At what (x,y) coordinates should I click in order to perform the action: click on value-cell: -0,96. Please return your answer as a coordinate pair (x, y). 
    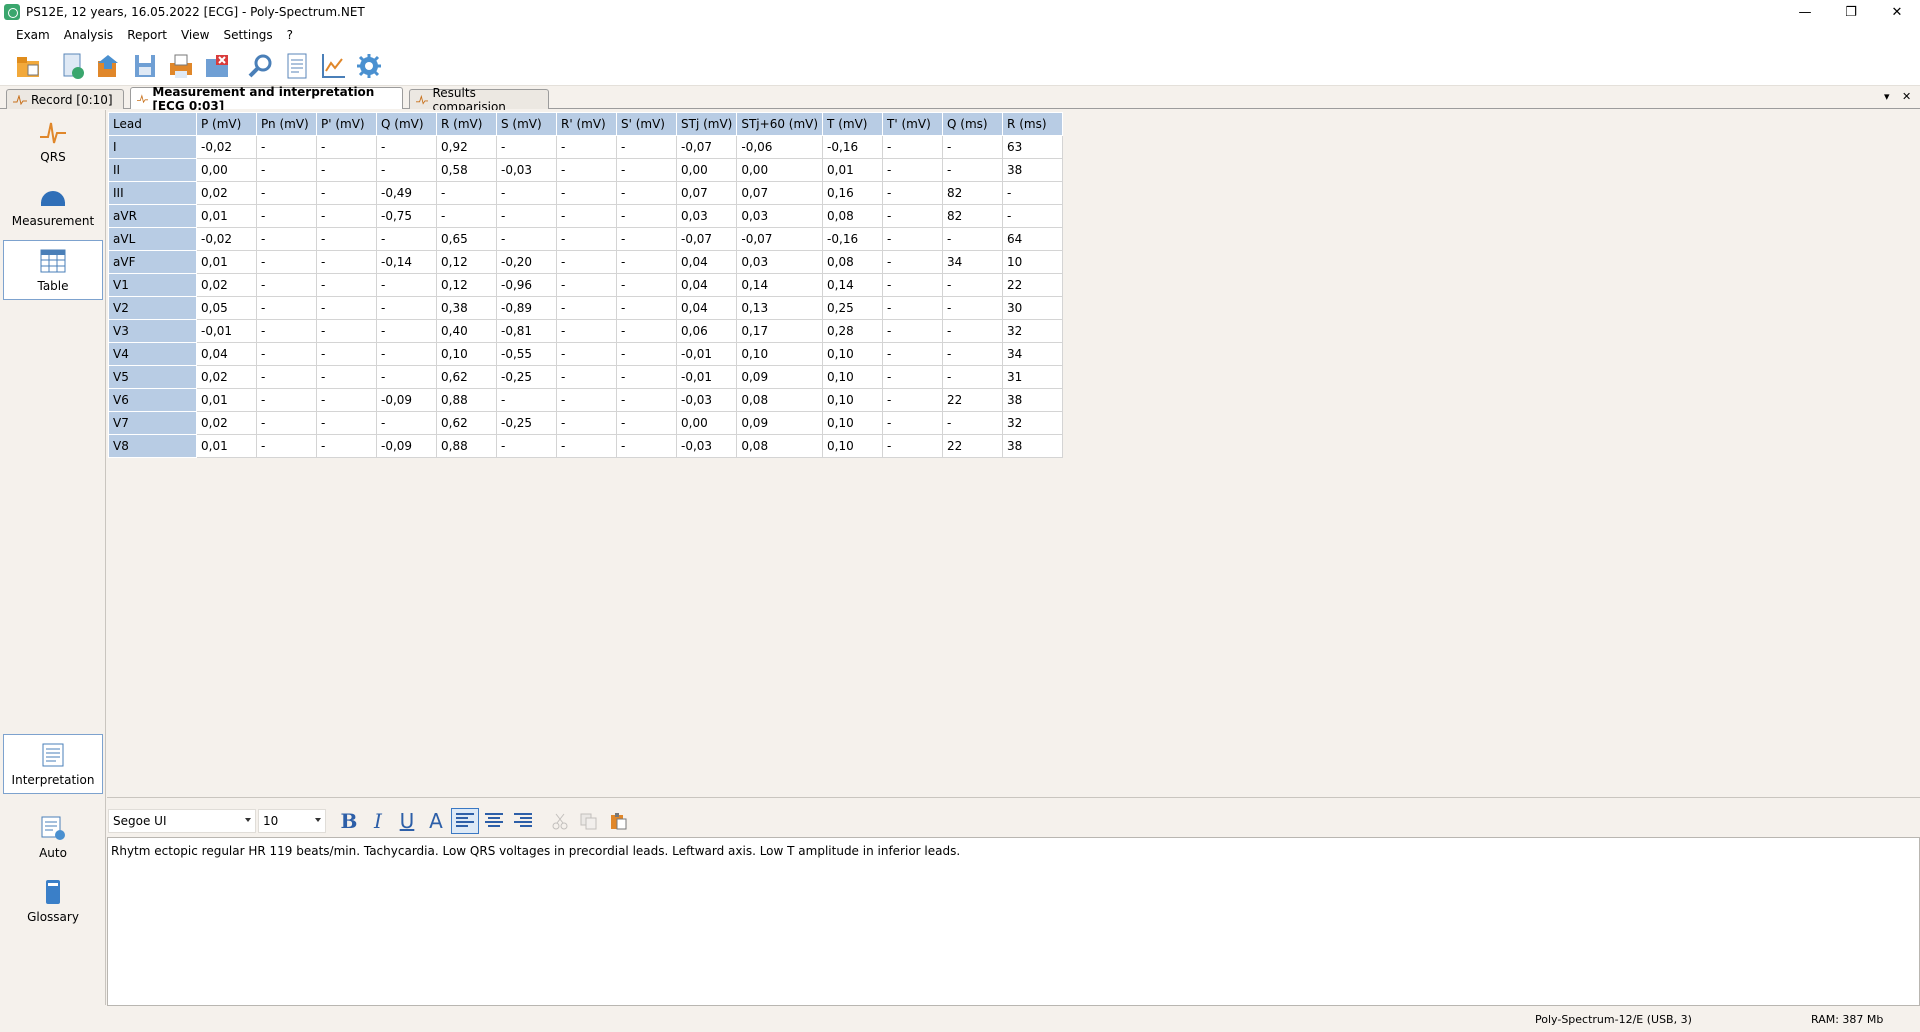
    Looking at the image, I should click on (526, 285).